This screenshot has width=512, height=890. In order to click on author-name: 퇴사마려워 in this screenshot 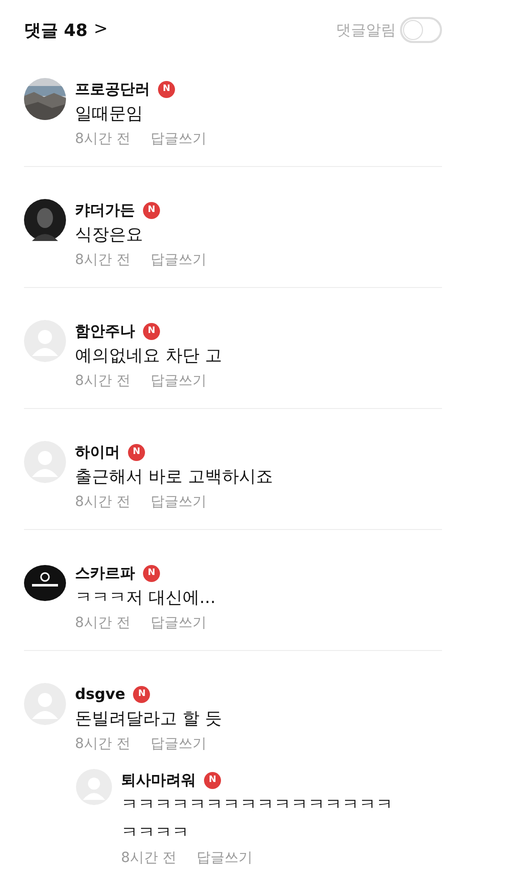, I will do `click(158, 780)`.